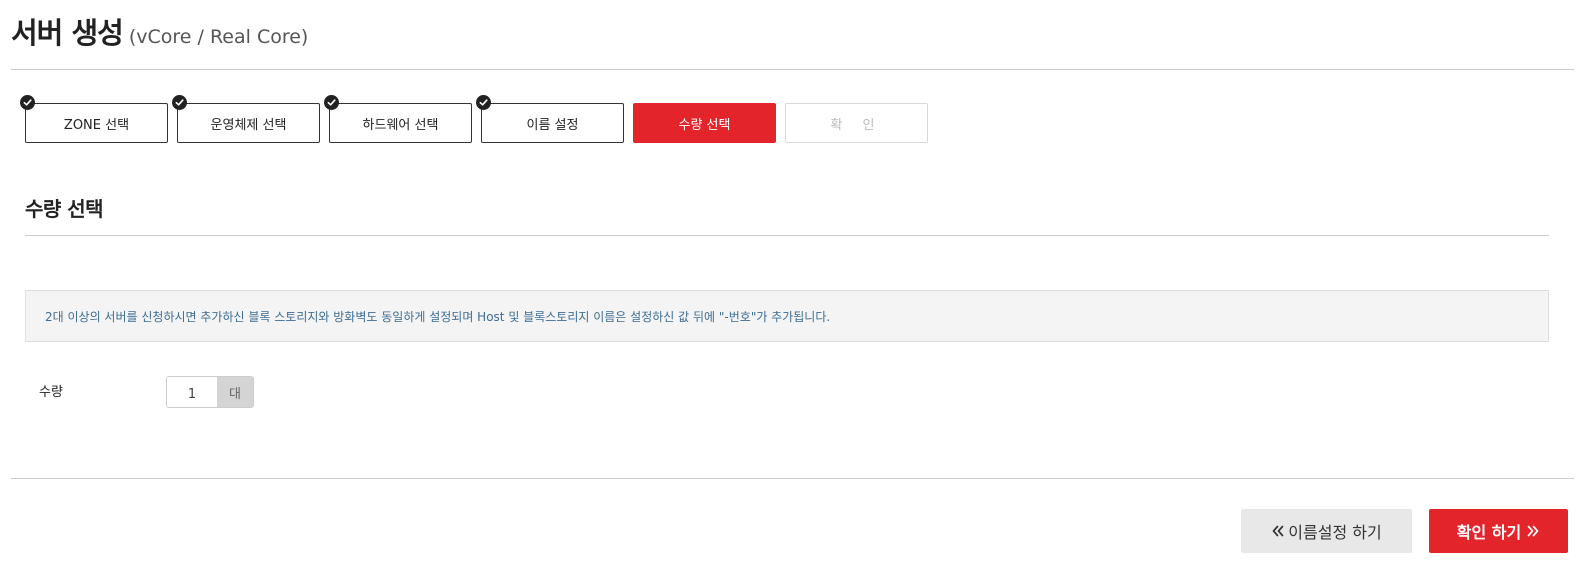 This screenshot has width=1596, height=575. I want to click on page-subtitle: (vCore / Real Core), so click(218, 37).